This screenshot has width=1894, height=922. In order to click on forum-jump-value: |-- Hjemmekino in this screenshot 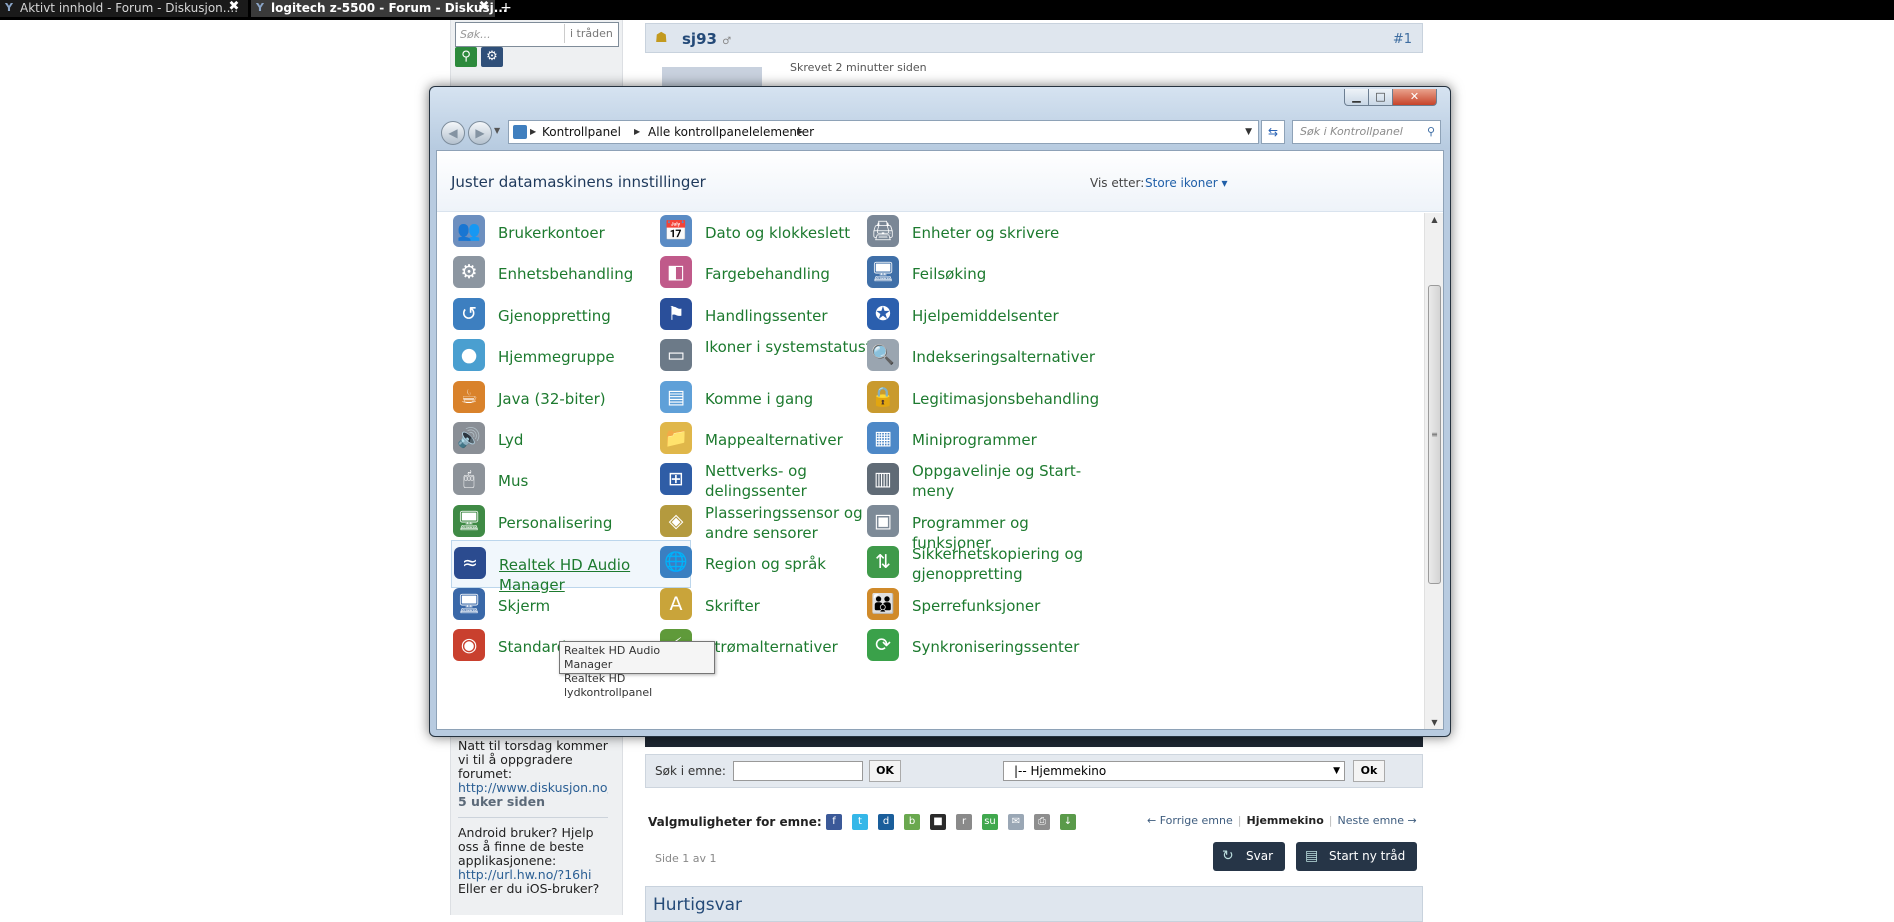, I will do `click(1060, 771)`.